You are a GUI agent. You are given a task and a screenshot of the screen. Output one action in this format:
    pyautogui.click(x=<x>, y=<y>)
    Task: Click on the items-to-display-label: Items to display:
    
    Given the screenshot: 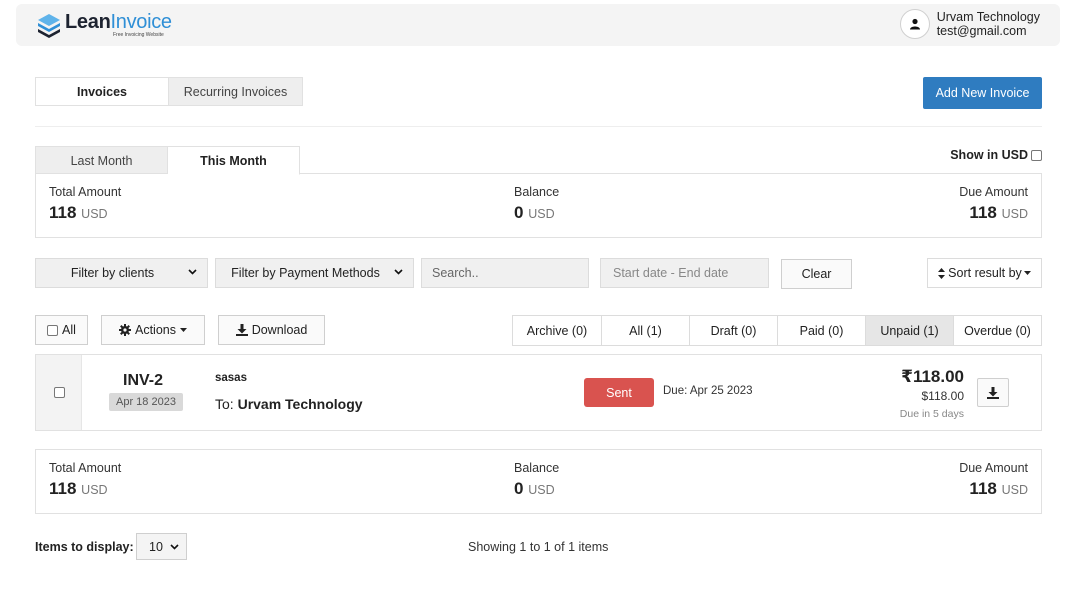 What is the action you would take?
    pyautogui.click(x=84, y=547)
    